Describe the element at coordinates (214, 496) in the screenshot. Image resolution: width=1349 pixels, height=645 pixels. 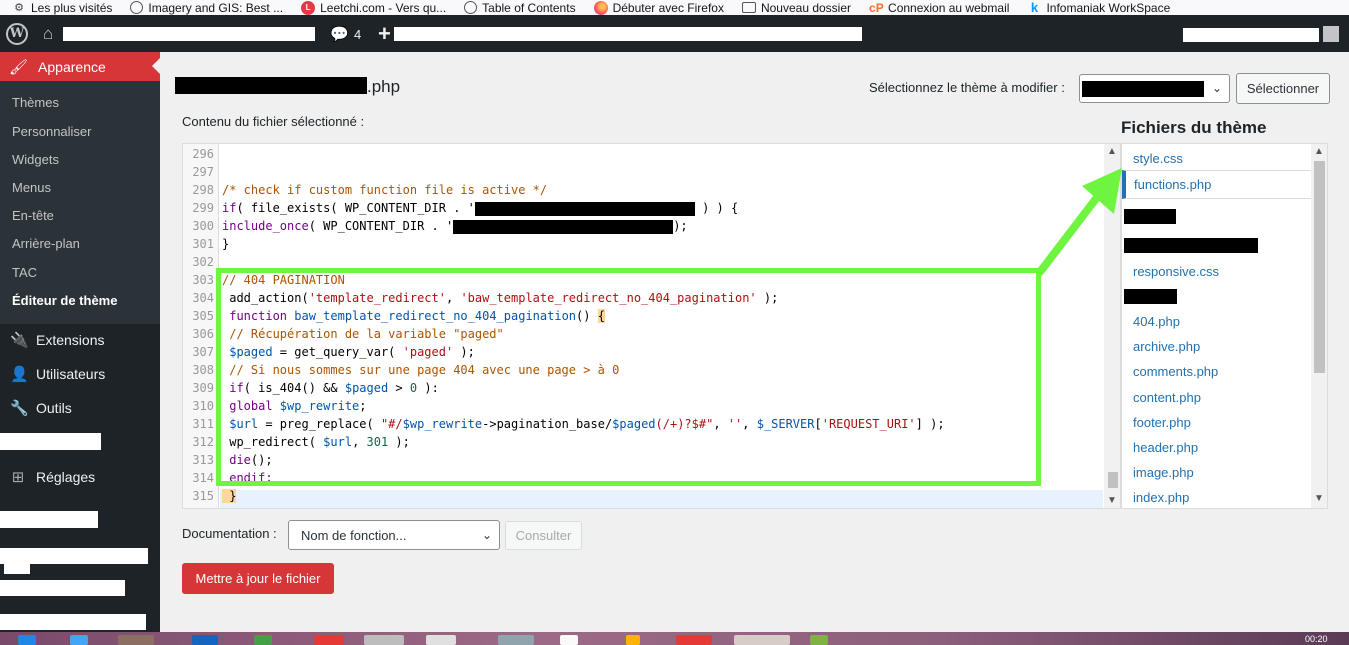
I see `code-line: 315 }` at that location.